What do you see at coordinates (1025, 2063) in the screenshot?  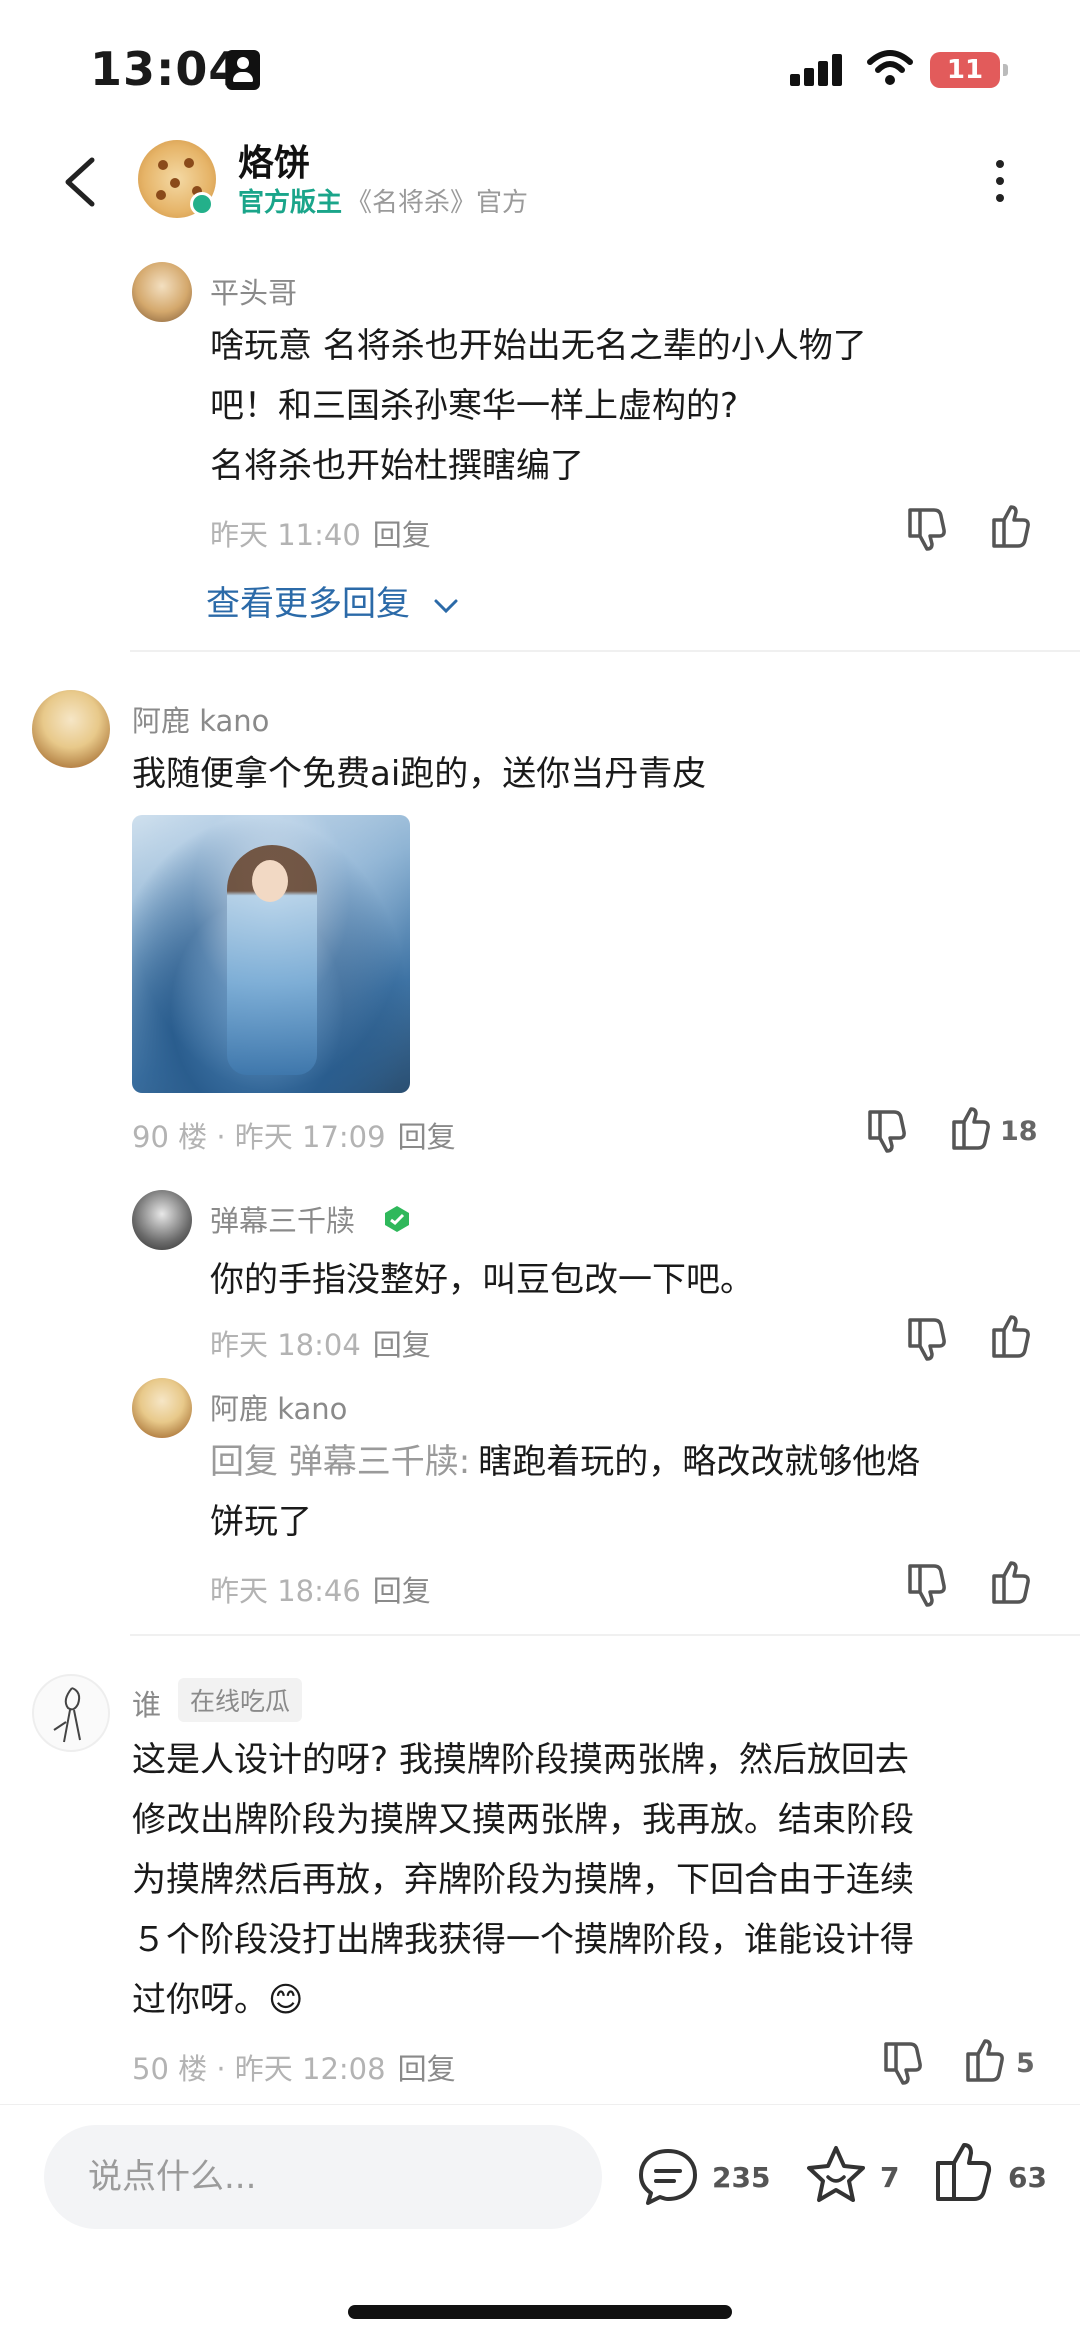 I see `like-count: 5` at bounding box center [1025, 2063].